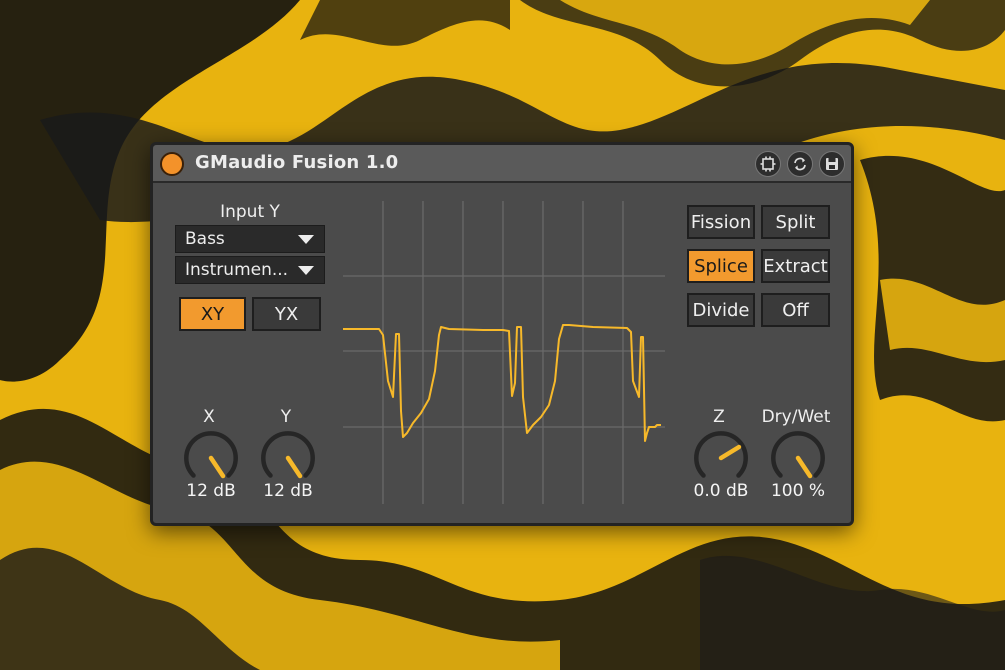  I want to click on sync-button, so click(800, 164).